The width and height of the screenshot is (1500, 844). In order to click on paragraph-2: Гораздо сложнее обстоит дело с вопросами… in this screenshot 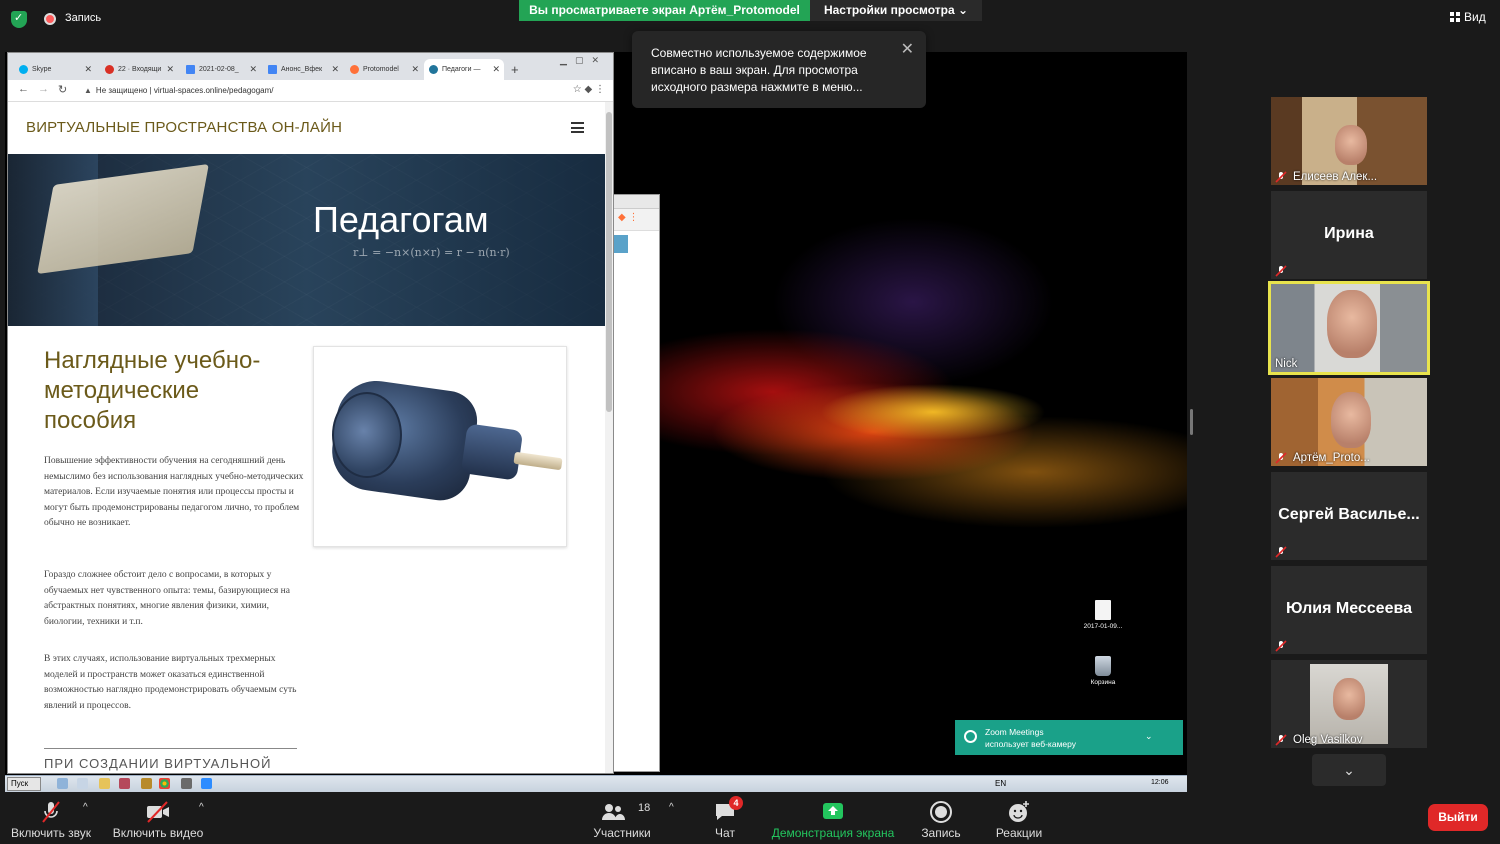, I will do `click(167, 598)`.